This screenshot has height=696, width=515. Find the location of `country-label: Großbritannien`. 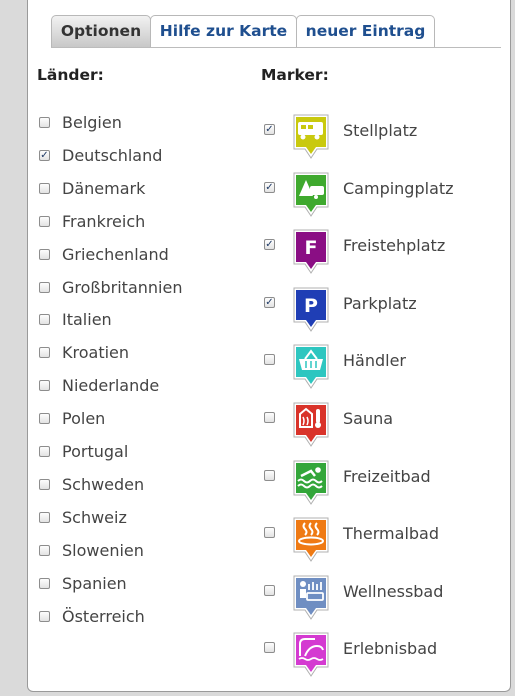

country-label: Großbritannien is located at coordinates (122, 287).